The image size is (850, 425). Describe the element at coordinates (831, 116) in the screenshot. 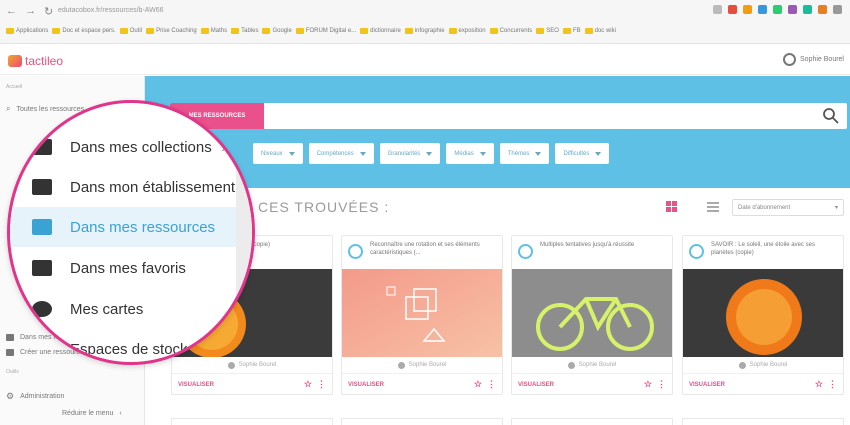

I see `search-icon` at that location.